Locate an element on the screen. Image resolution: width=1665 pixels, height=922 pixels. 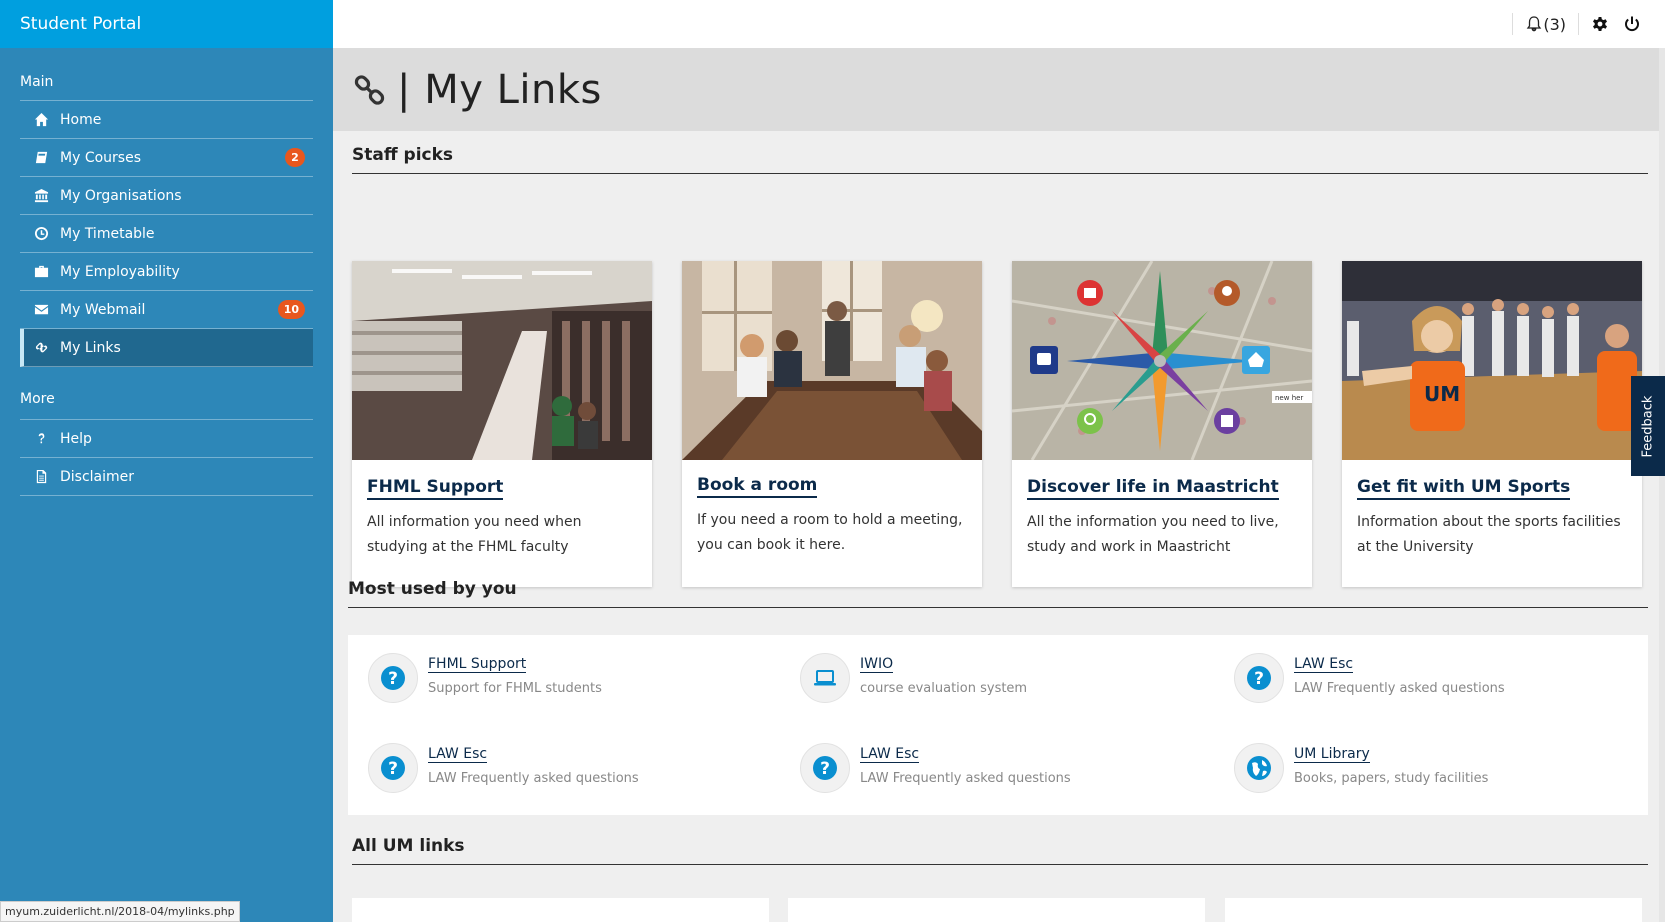
card-title: Book a room is located at coordinates (757, 486).